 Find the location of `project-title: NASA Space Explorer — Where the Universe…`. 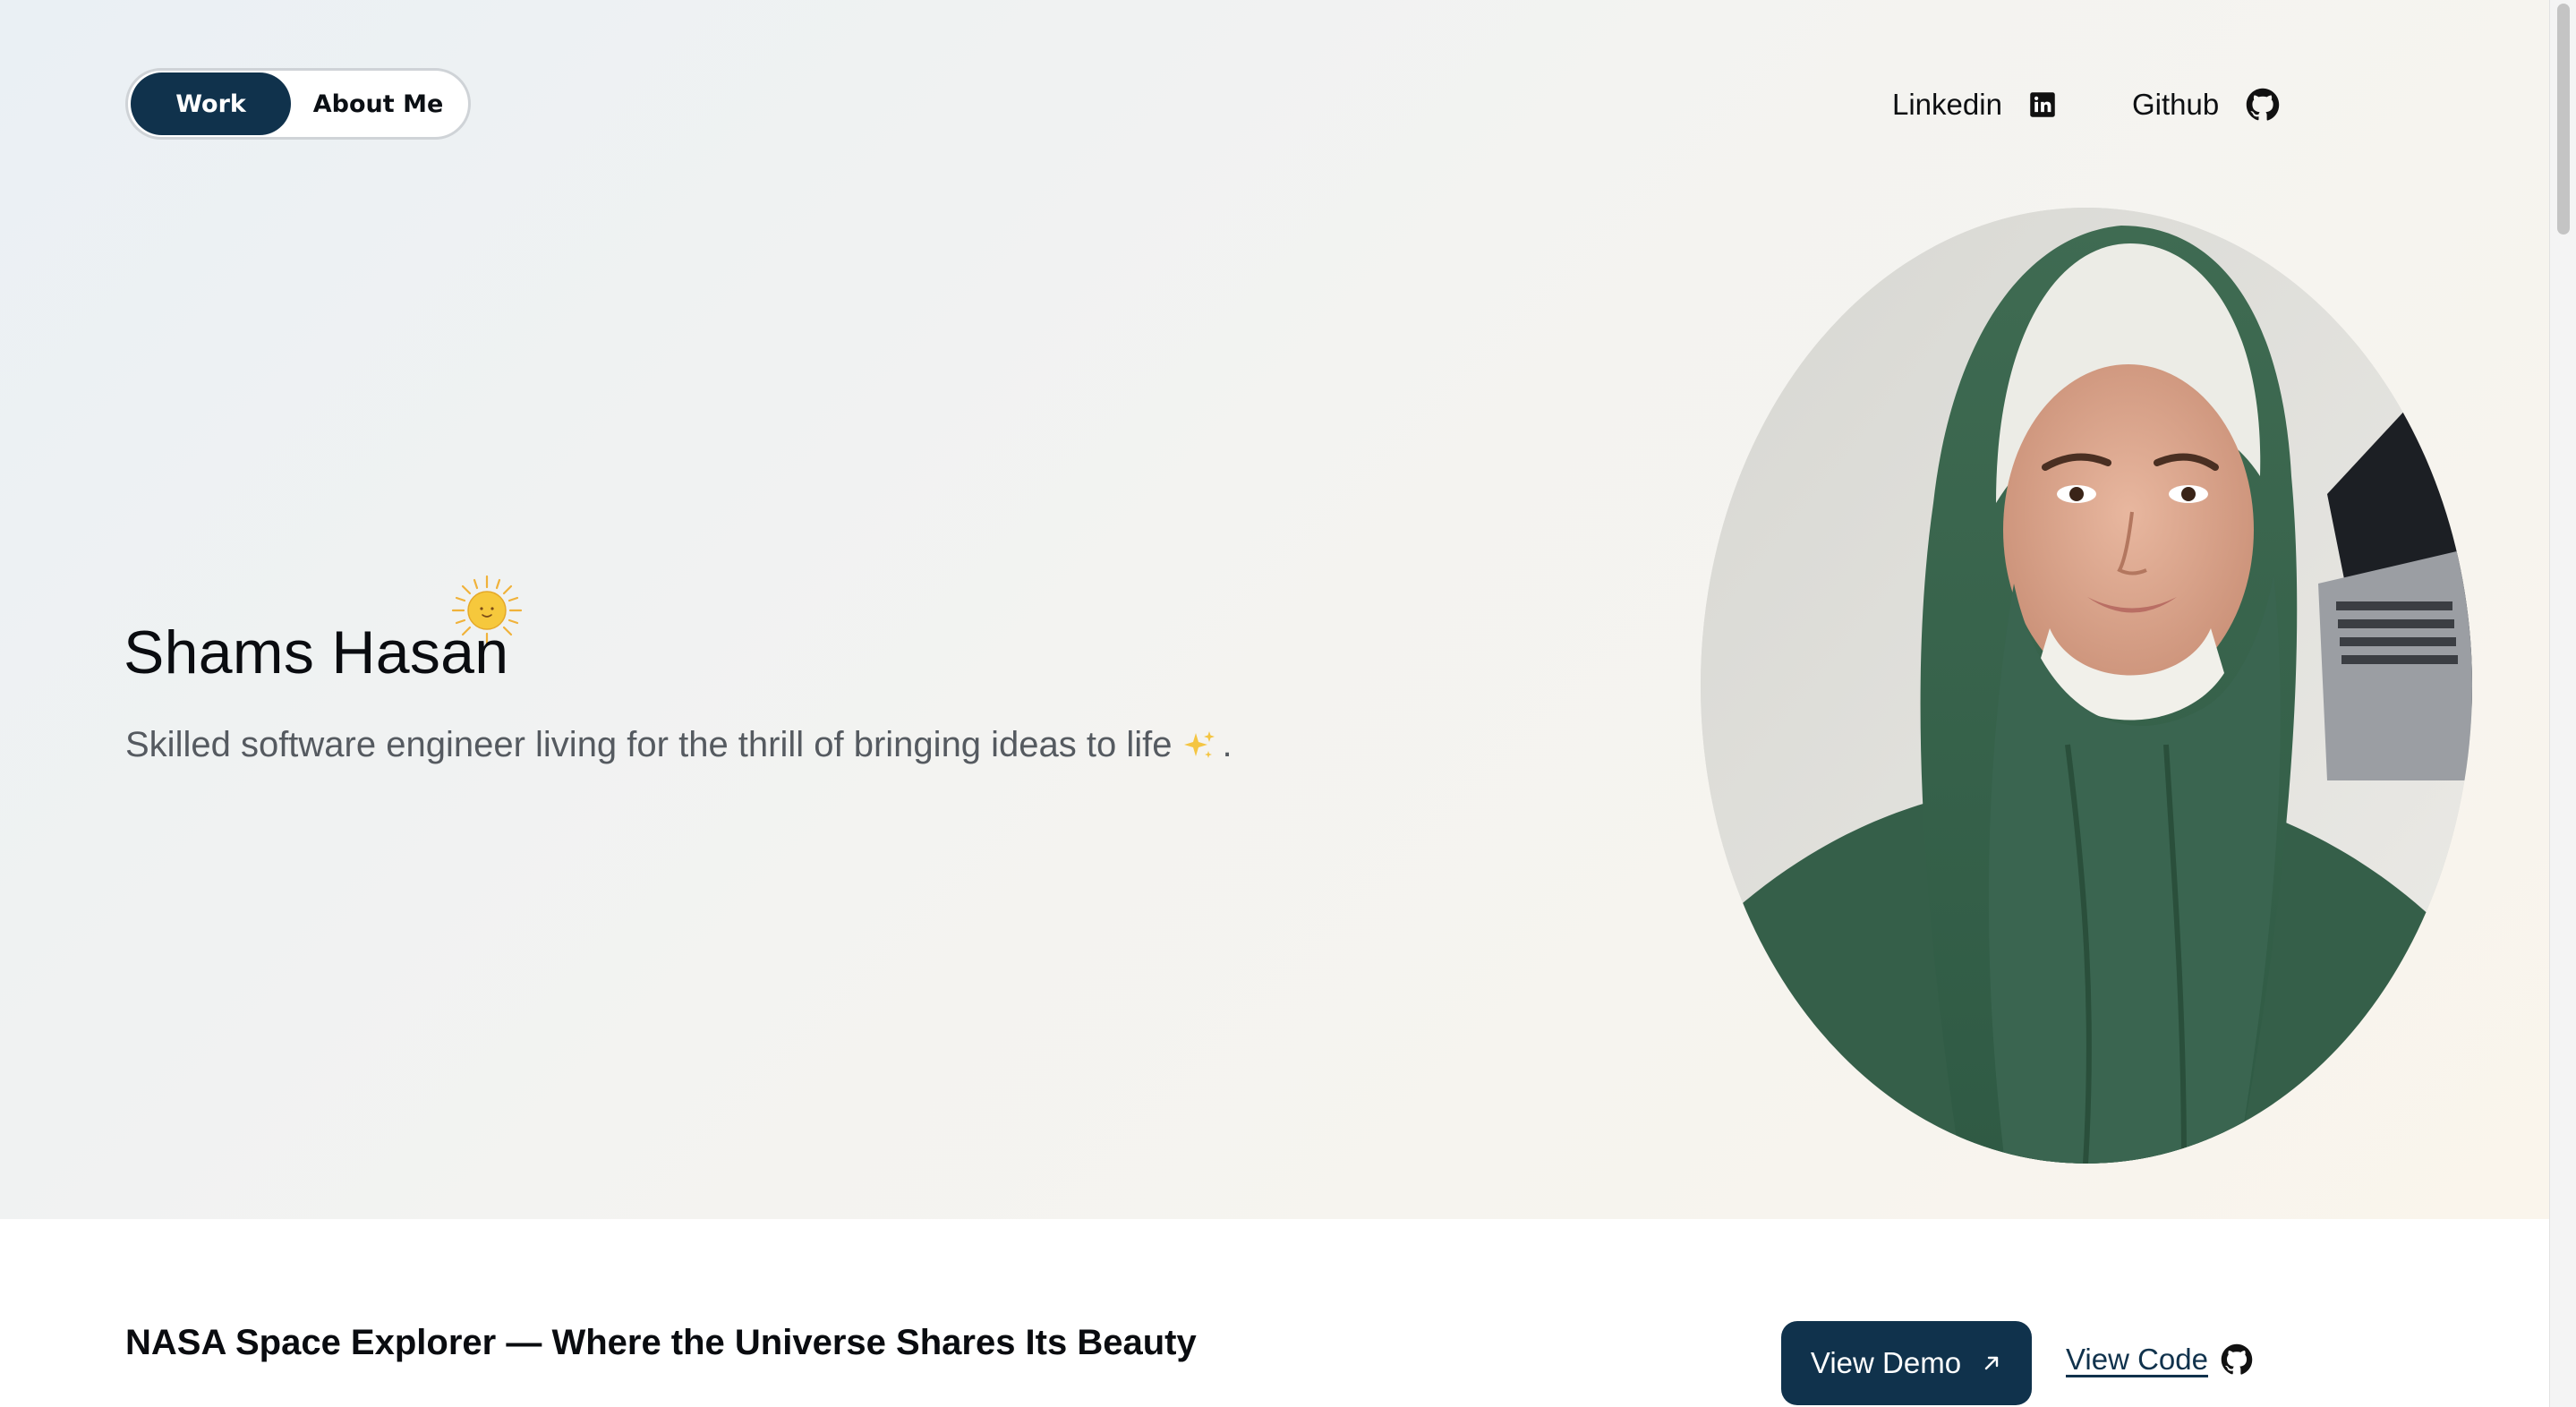

project-title: NASA Space Explorer — Where the Universe… is located at coordinates (661, 1342).